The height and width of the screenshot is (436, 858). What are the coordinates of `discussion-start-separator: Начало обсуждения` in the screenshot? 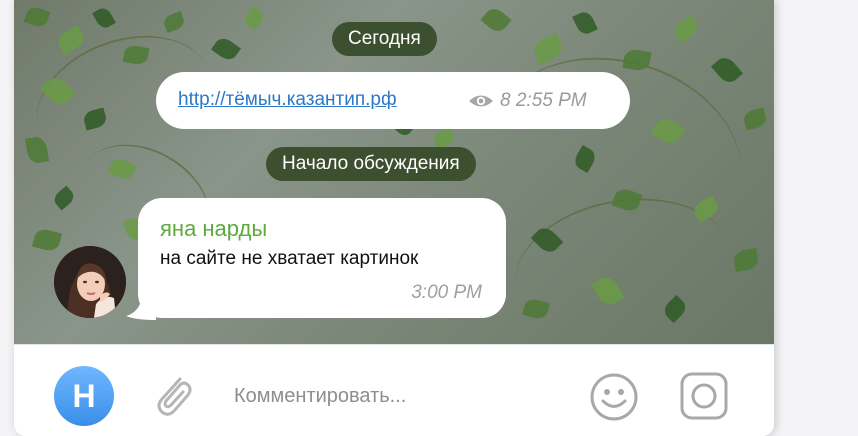 It's located at (371, 164).